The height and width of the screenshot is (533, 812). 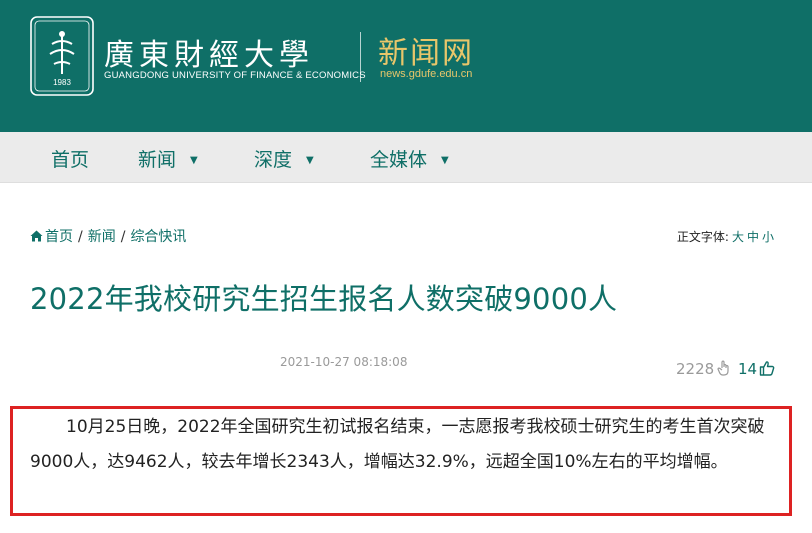 I want to click on main-nav: 首页 新闻 ▼ 深度 ▼ 全媒体 ▼, so click(x=406, y=157).